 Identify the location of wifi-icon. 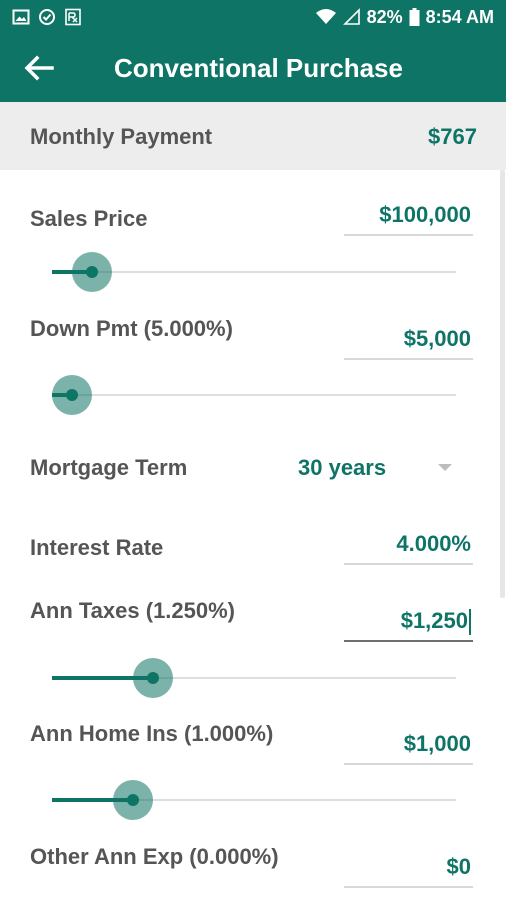
(325, 16).